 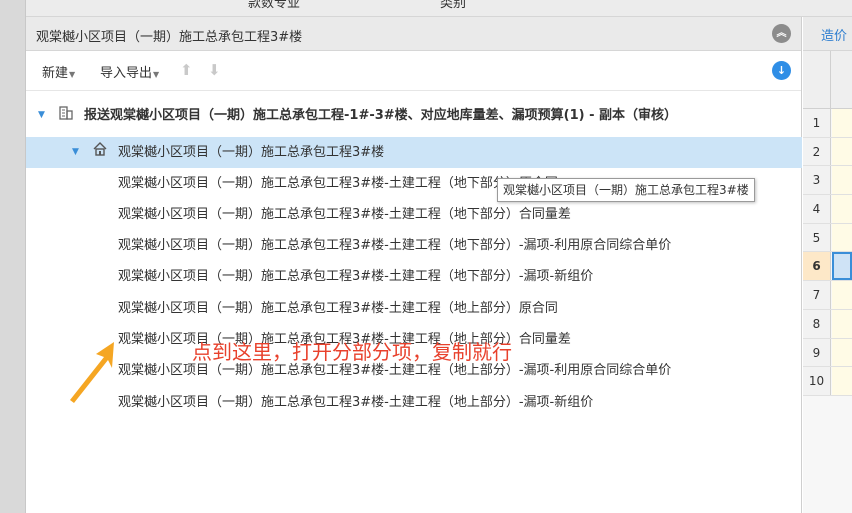 I want to click on collapse-icon: ︽, so click(x=781, y=33).